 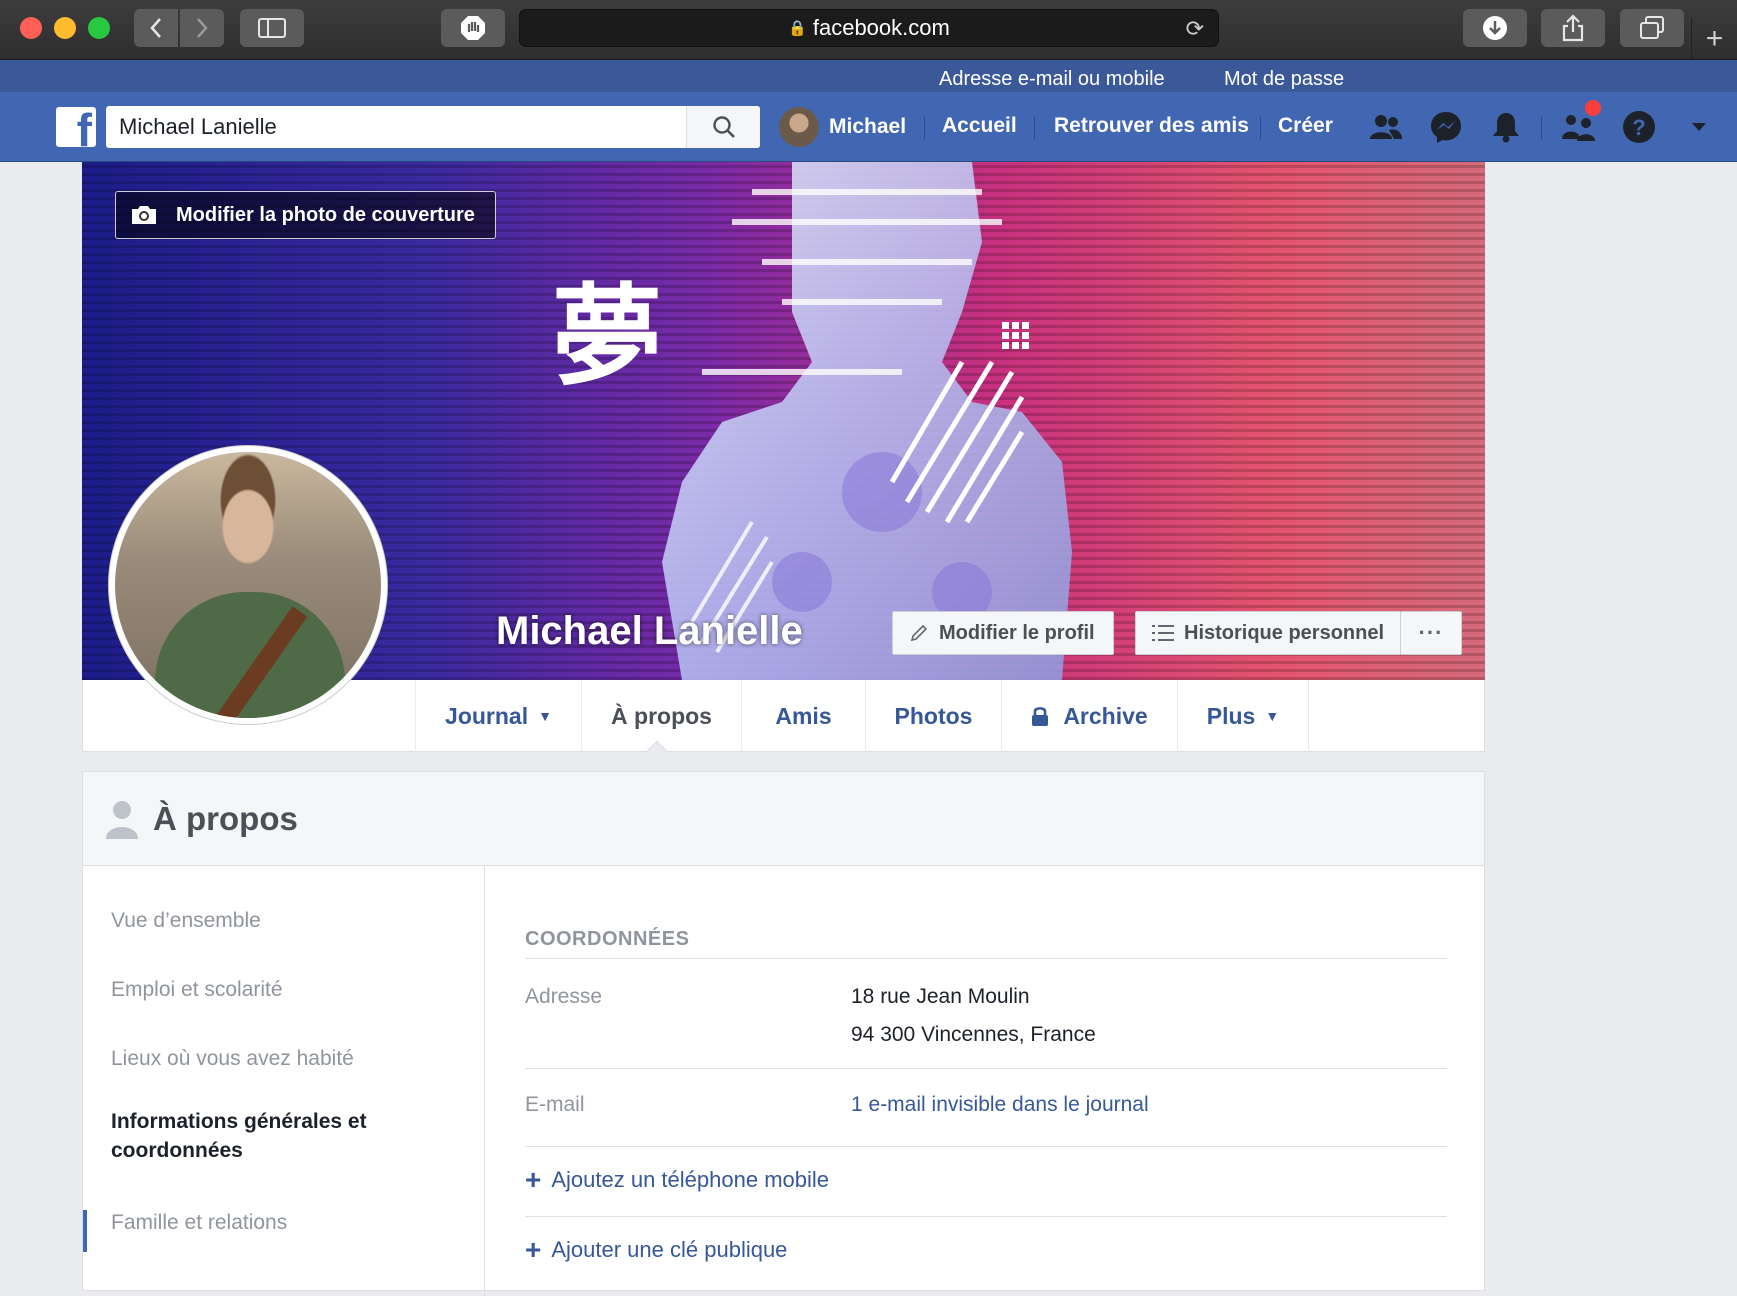 I want to click on profile-picture, so click(x=248, y=585).